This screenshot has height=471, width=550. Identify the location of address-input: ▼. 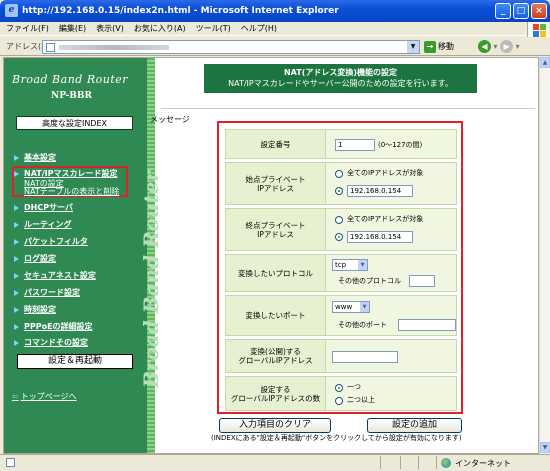
(231, 47).